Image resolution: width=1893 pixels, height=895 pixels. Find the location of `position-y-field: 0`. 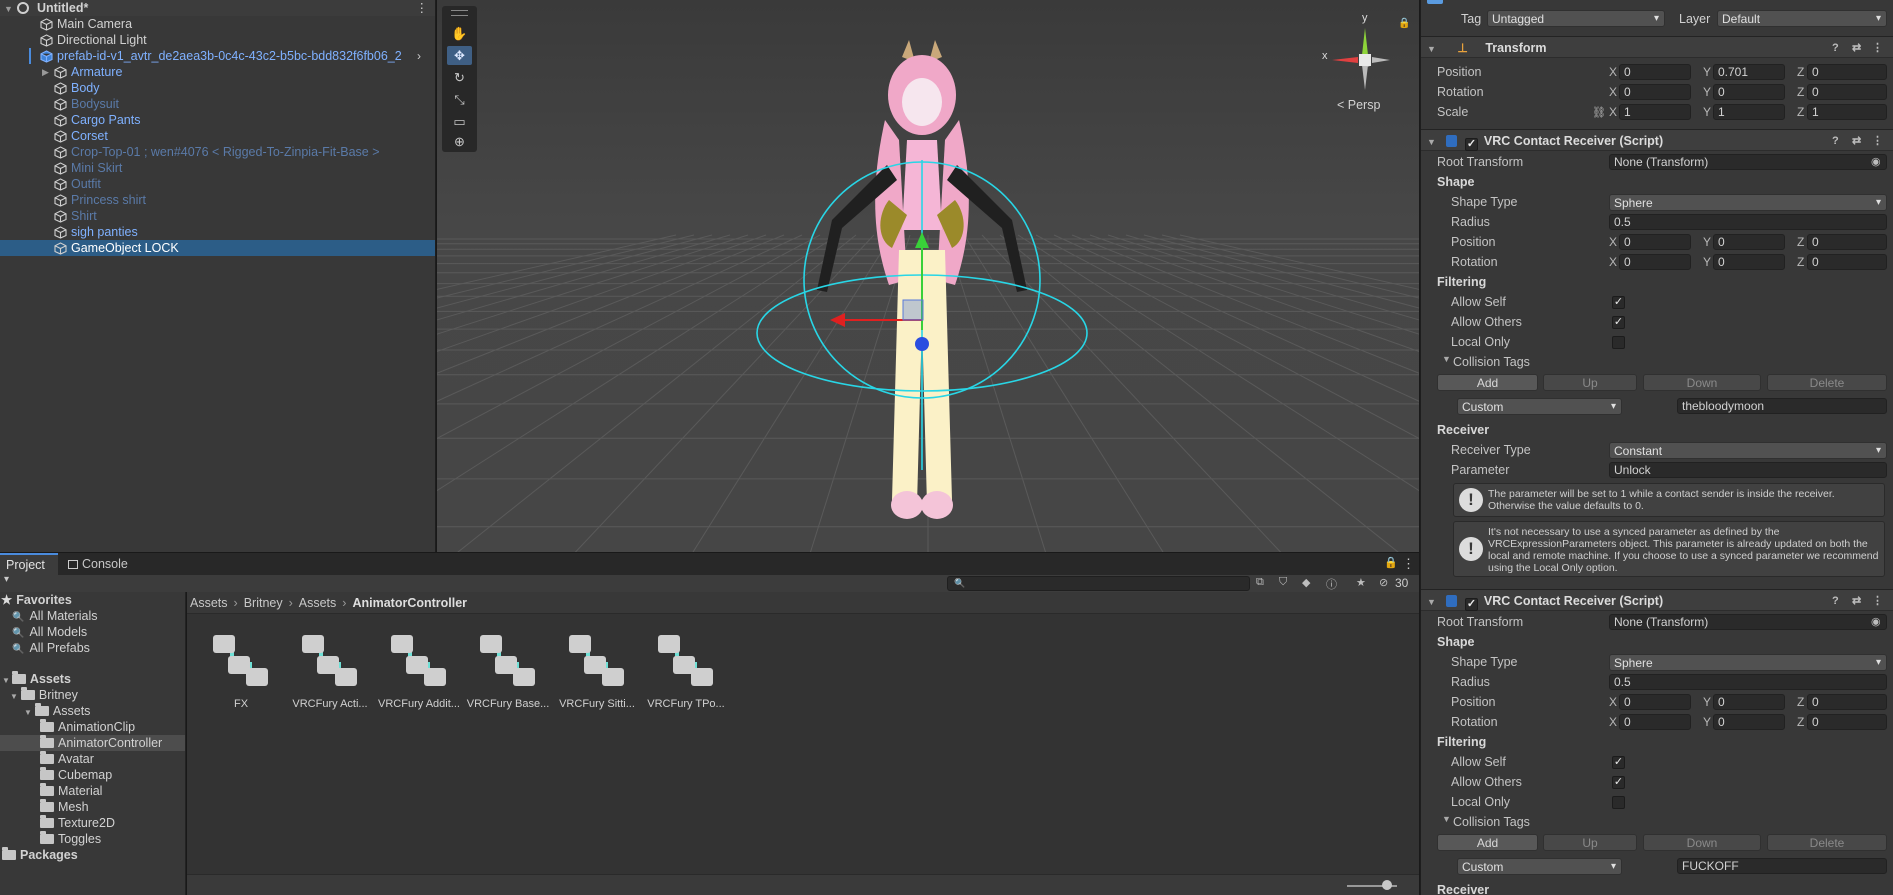

position-y-field: 0 is located at coordinates (1749, 242).